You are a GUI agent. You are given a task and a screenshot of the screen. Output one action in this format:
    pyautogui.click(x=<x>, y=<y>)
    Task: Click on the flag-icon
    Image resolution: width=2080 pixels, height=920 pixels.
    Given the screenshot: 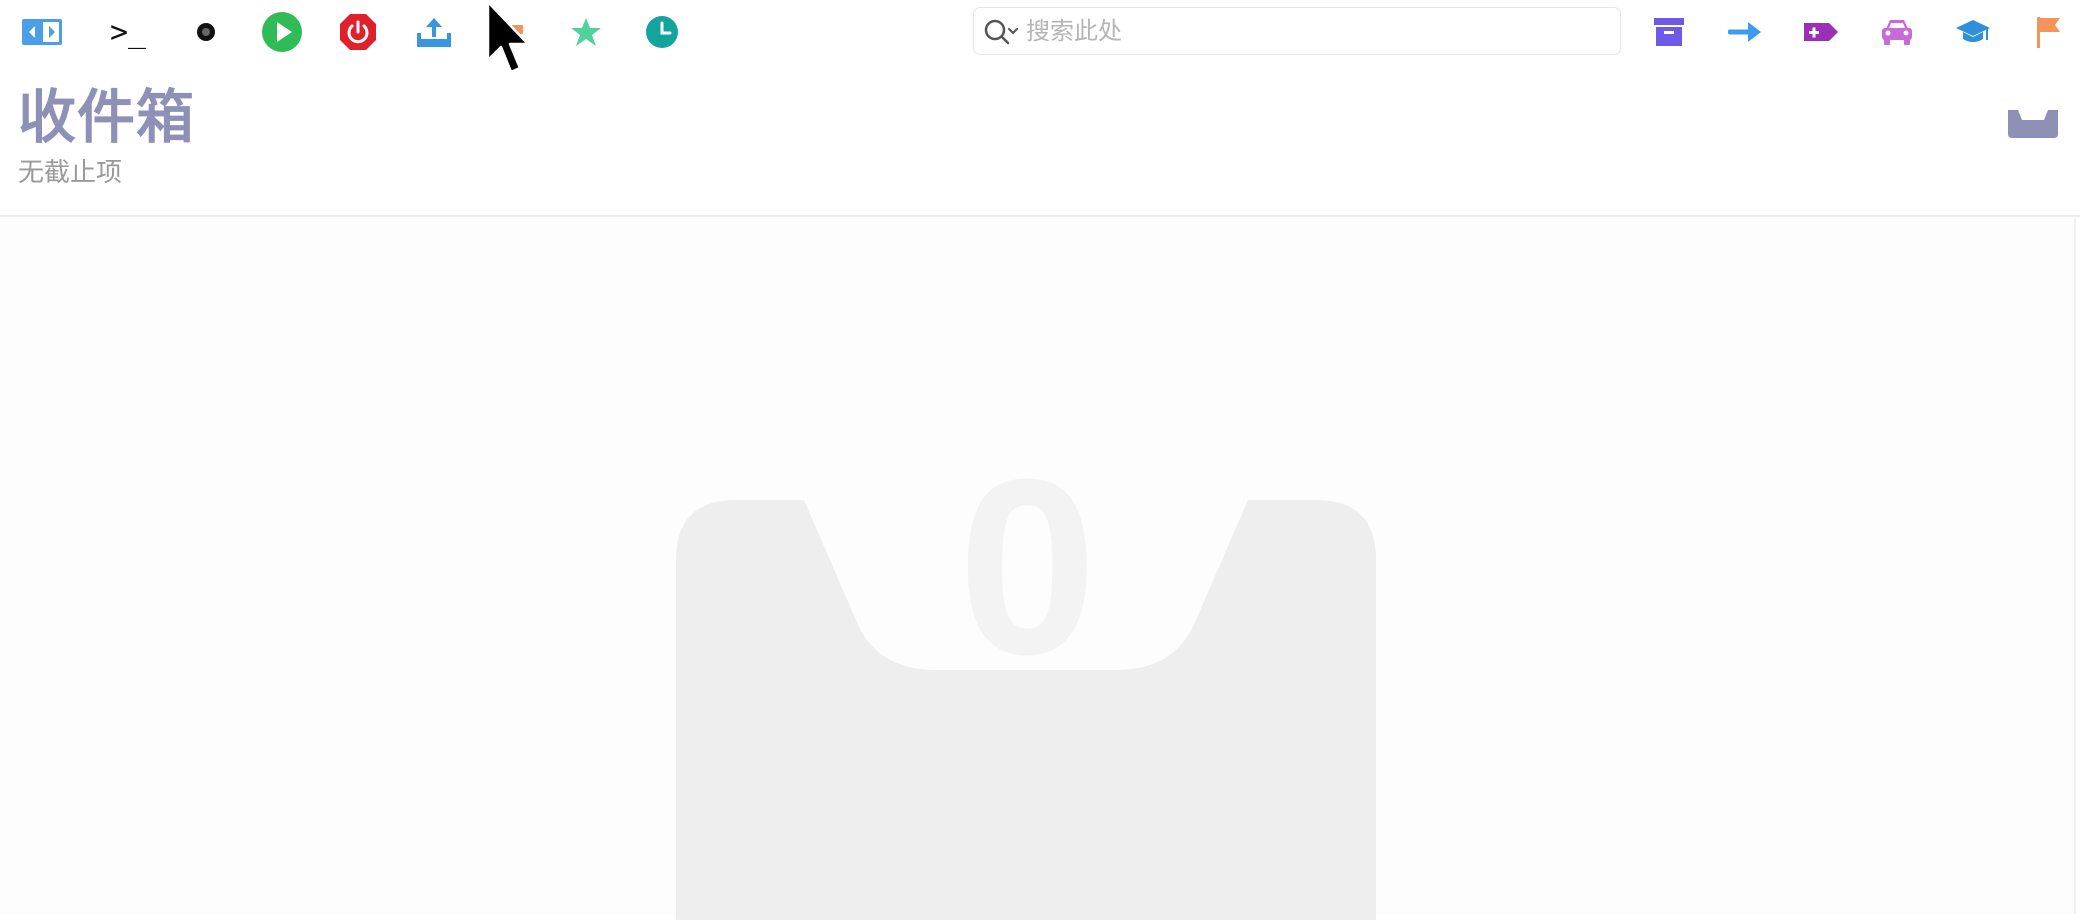 What is the action you would take?
    pyautogui.click(x=2049, y=32)
    